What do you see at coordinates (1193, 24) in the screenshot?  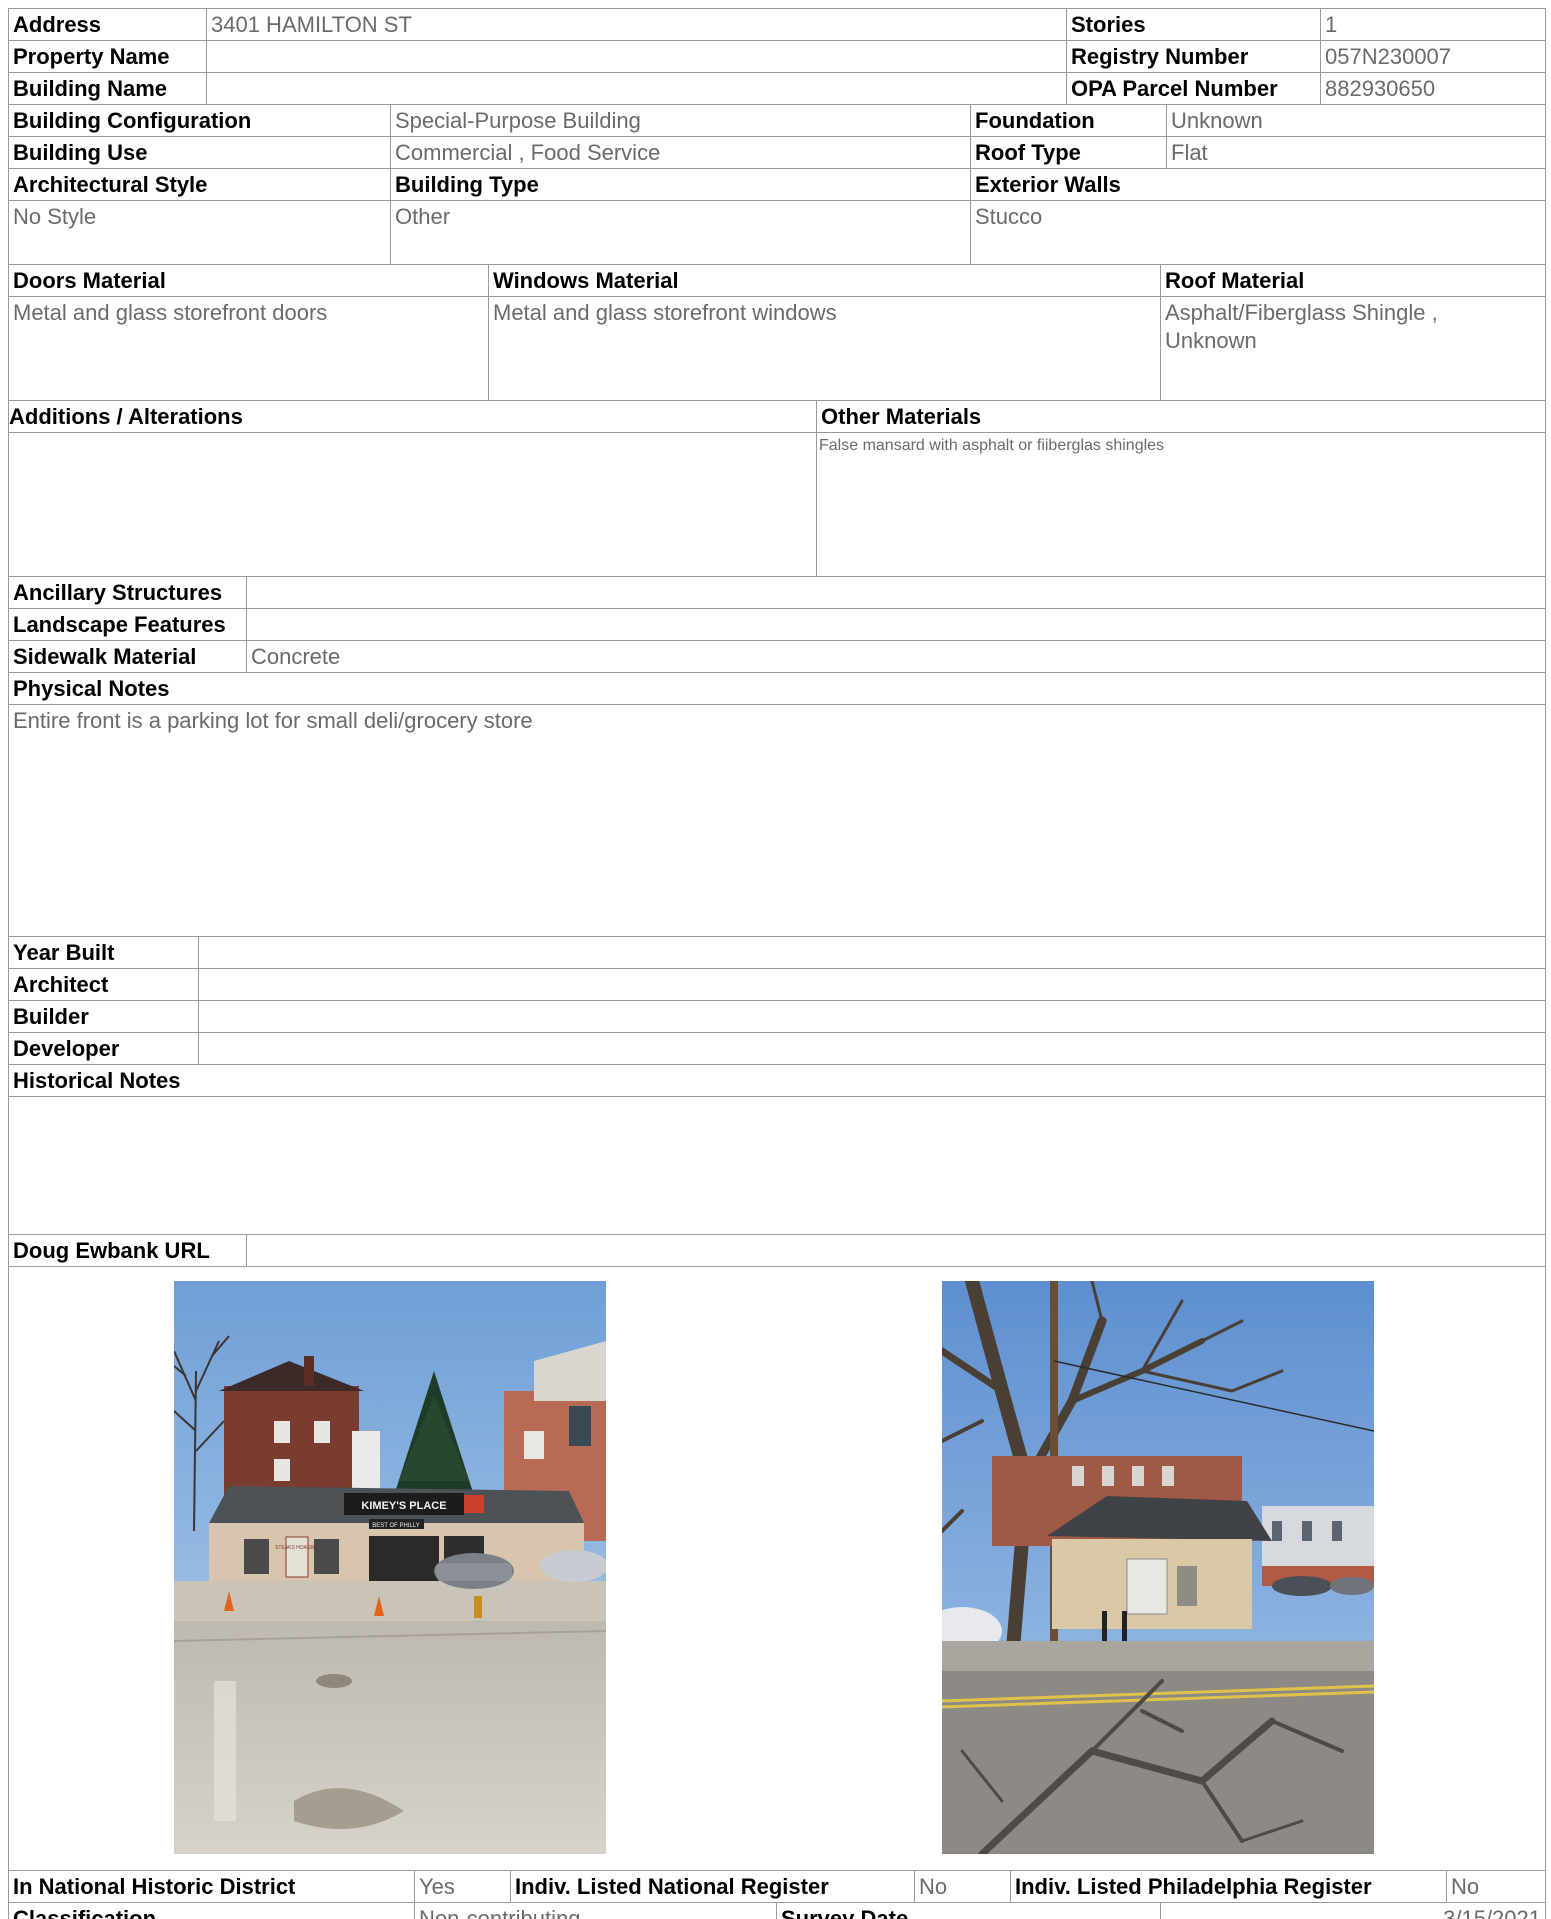 I see `stories-label: Stories` at bounding box center [1193, 24].